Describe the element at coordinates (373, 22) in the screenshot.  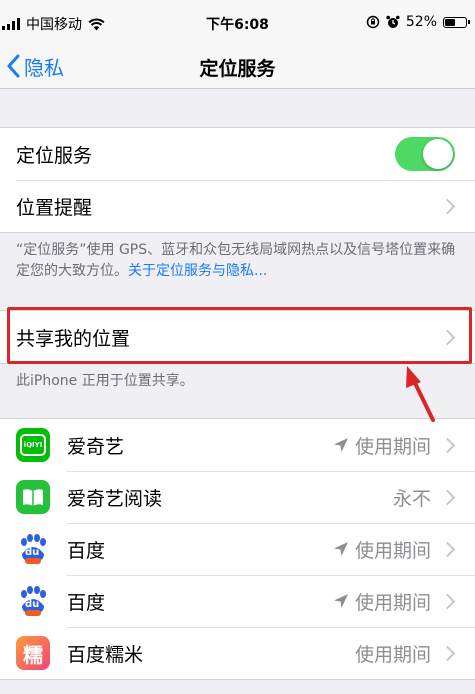
I see `orientation-lock-icon` at that location.